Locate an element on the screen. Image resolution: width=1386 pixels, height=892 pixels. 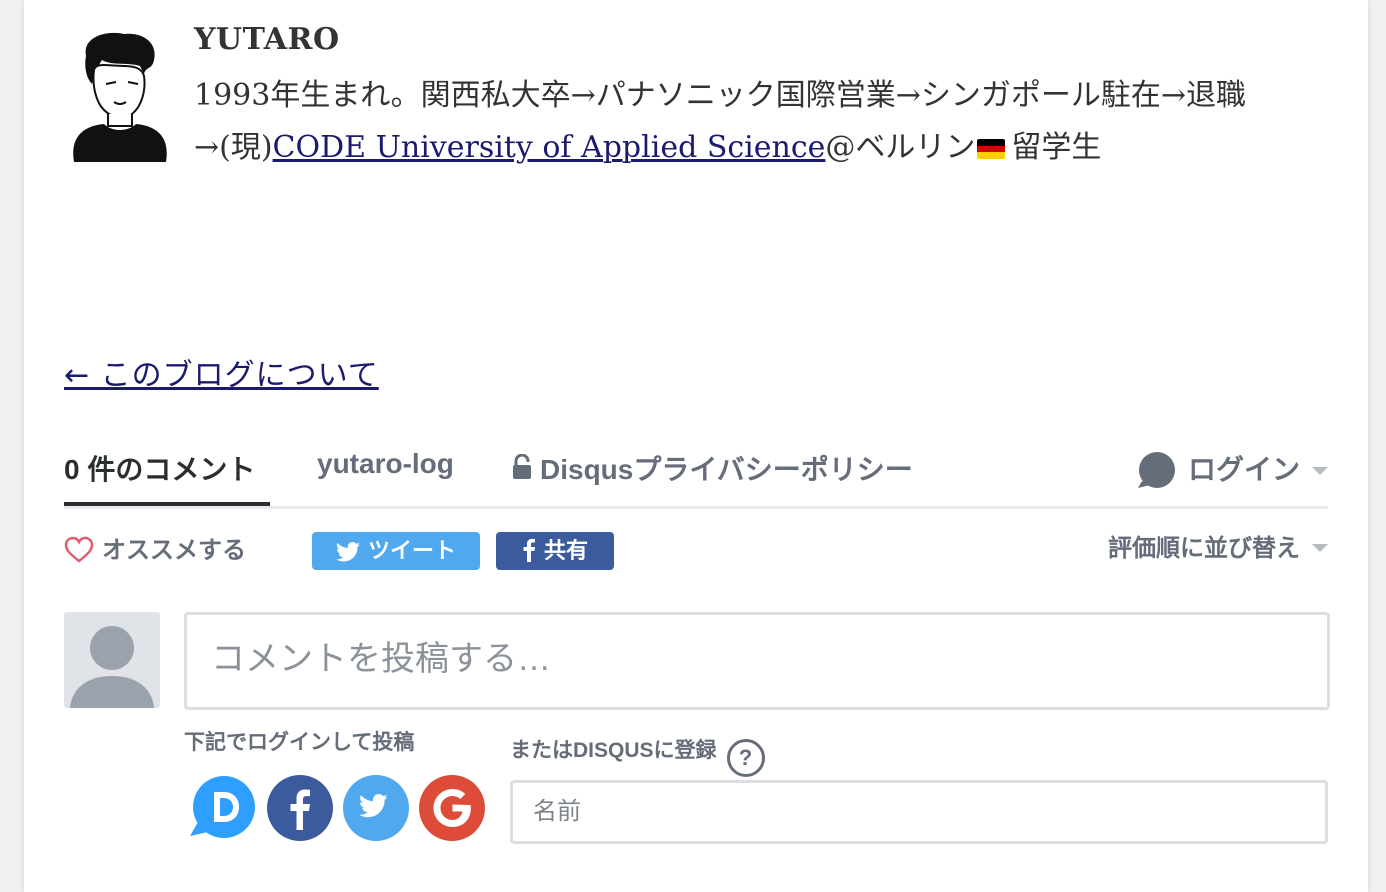
author-name: YUTARO is located at coordinates (267, 39).